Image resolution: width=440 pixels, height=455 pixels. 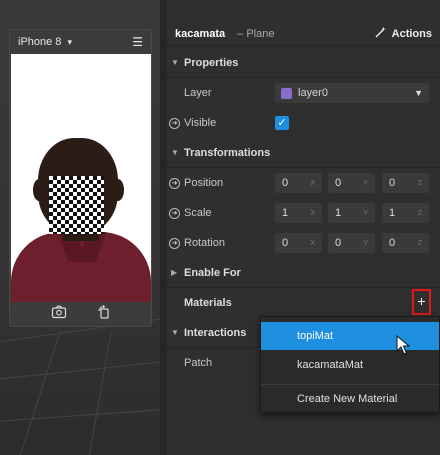 I want to click on mouse-cursor-icon, so click(x=403, y=345).